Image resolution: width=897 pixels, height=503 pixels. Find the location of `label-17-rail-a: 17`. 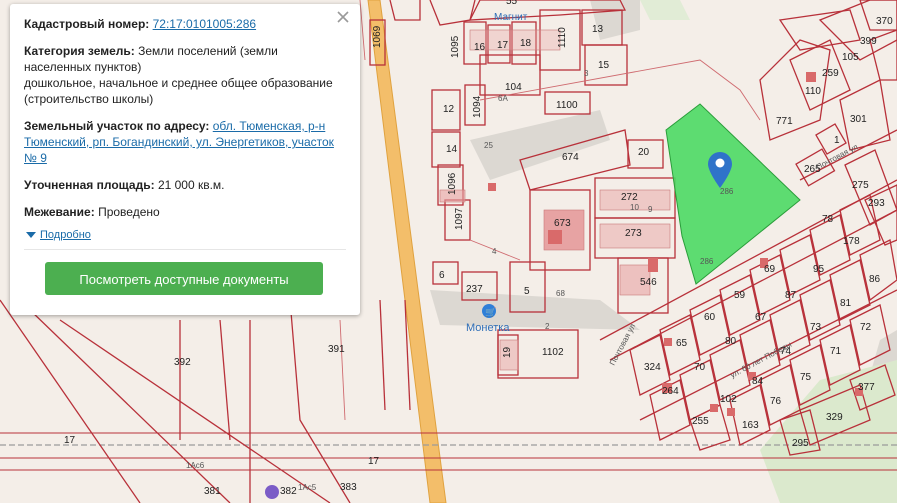

label-17-rail-a: 17 is located at coordinates (70, 440).